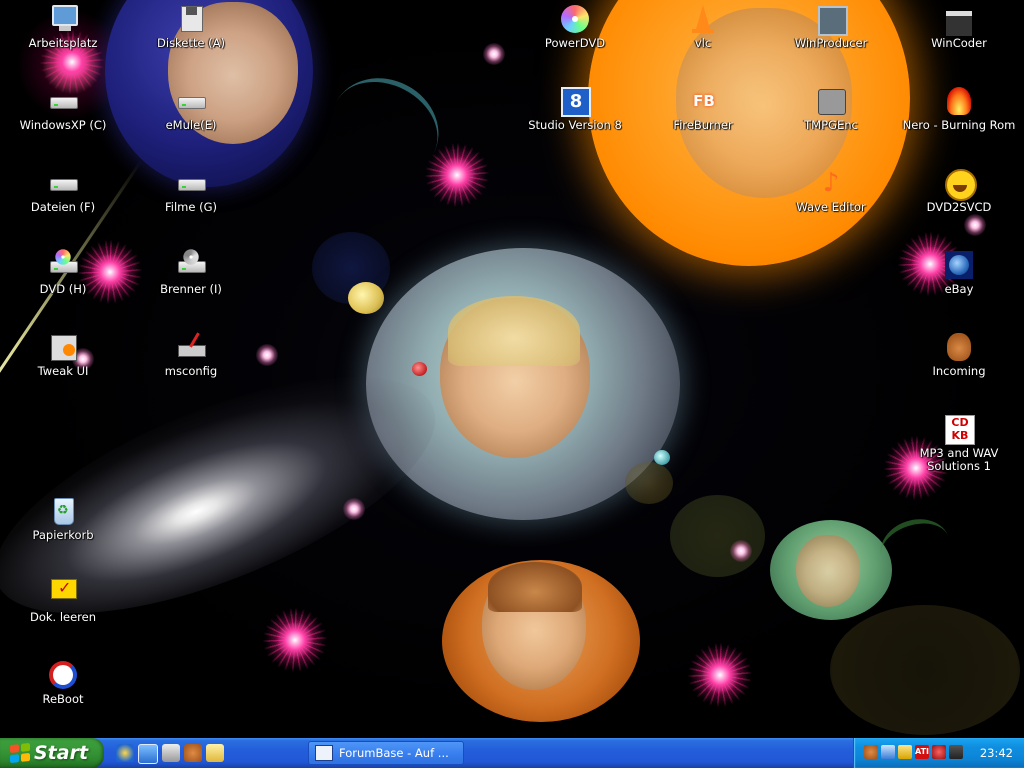  What do you see at coordinates (419, 369) in the screenshot?
I see `red-ball` at bounding box center [419, 369].